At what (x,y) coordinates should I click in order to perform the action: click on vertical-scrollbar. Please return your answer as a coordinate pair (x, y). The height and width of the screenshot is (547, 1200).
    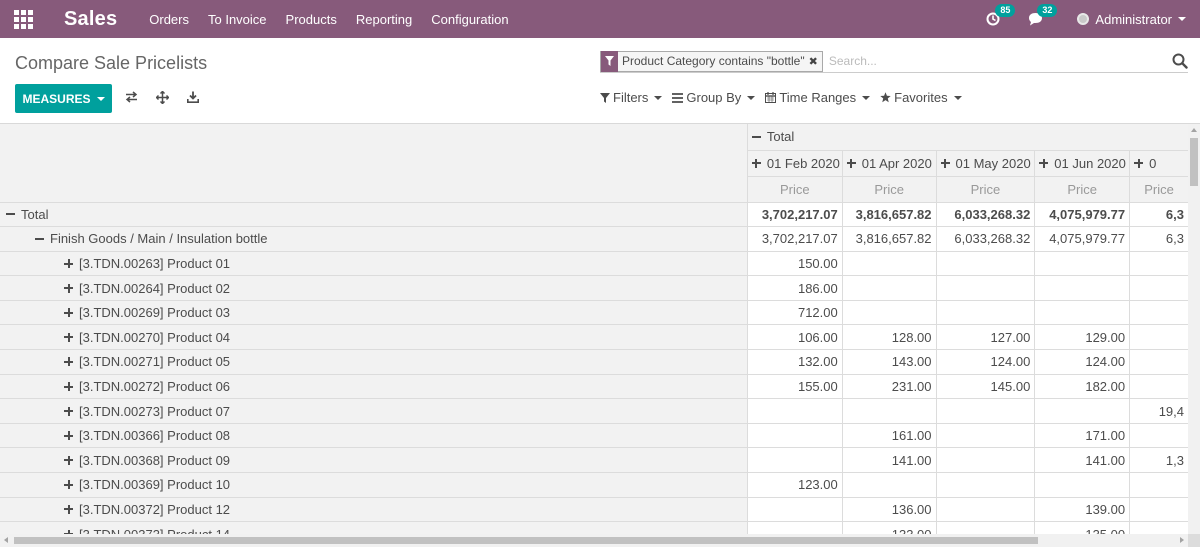
    Looking at the image, I should click on (1194, 329).